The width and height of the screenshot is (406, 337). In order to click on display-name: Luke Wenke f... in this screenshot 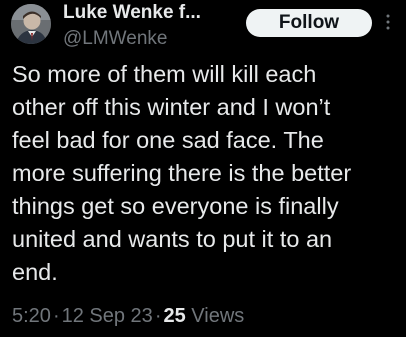, I will do `click(132, 13)`.